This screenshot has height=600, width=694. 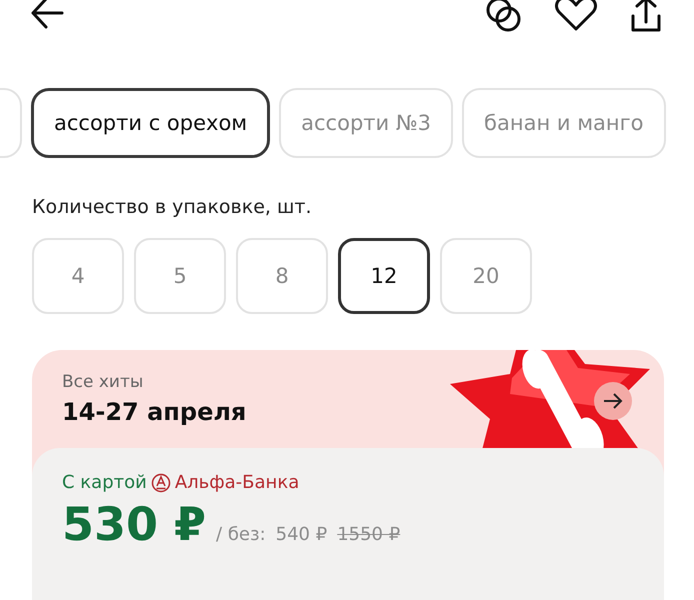 What do you see at coordinates (613, 401) in the screenshot?
I see `arrow-right-icon` at bounding box center [613, 401].